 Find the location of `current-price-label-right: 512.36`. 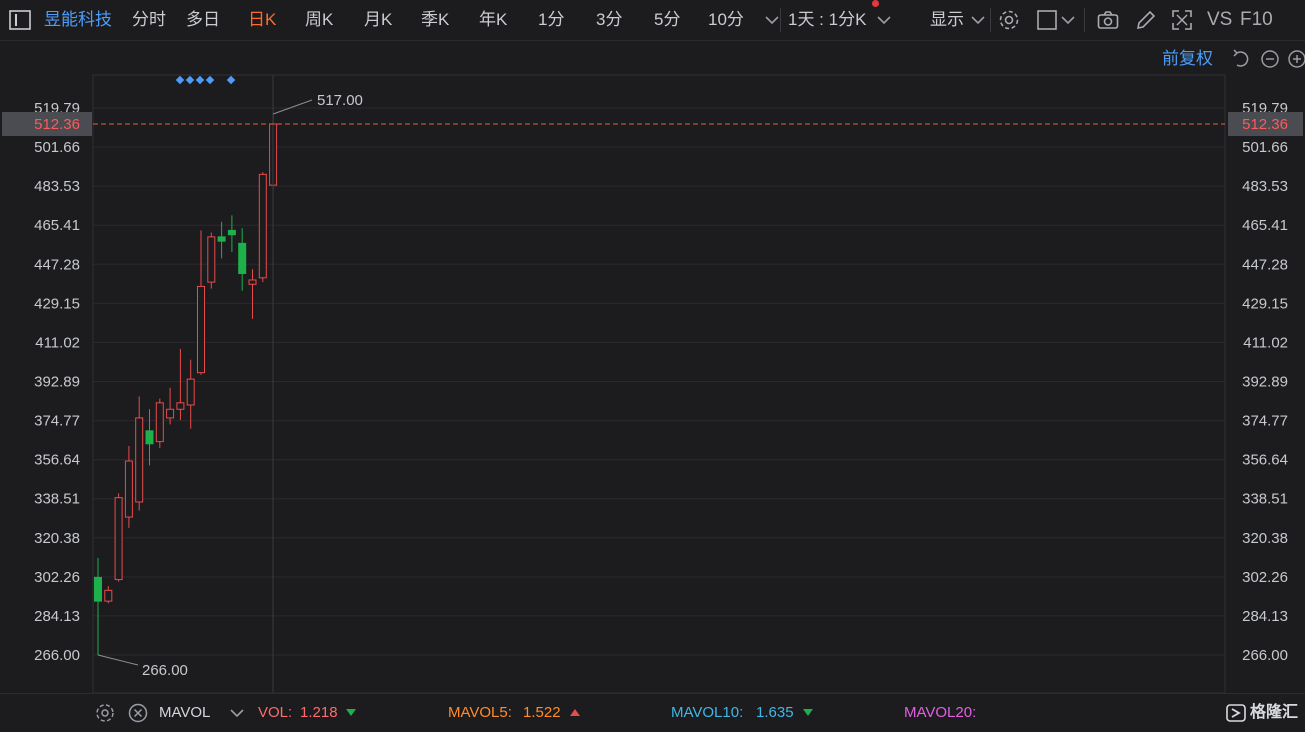

current-price-label-right: 512.36 is located at coordinates (1265, 124).